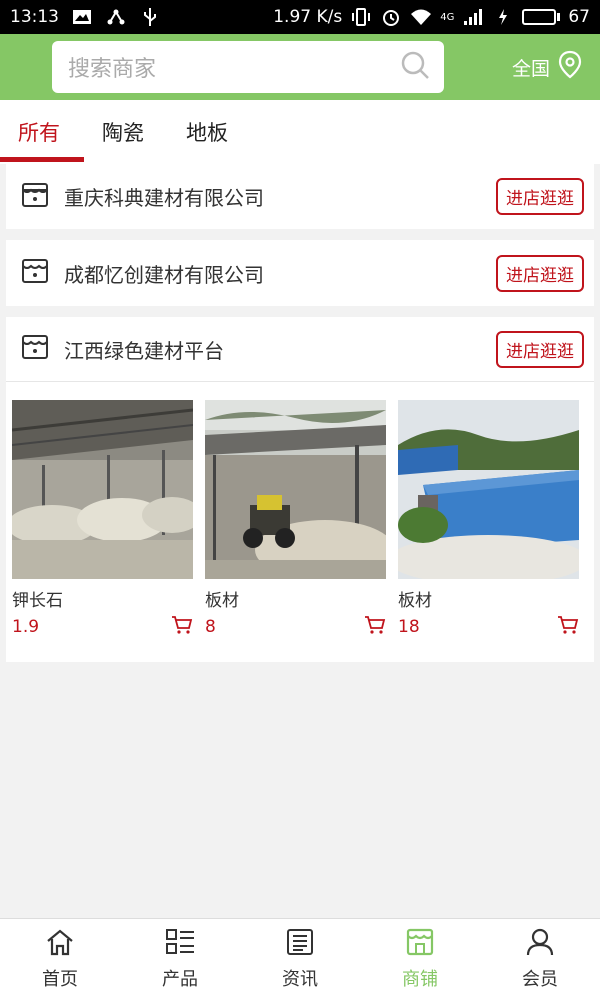 This screenshot has width=600, height=1000. What do you see at coordinates (26, 627) in the screenshot?
I see `product-price: 1.9` at bounding box center [26, 627].